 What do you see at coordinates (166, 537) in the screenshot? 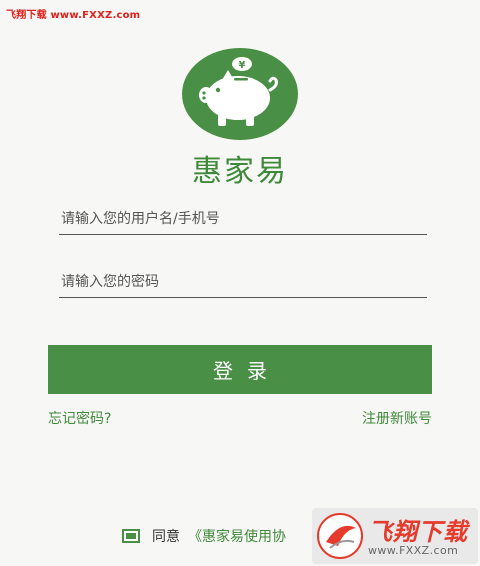
I see `agree-label: 同意` at bounding box center [166, 537].